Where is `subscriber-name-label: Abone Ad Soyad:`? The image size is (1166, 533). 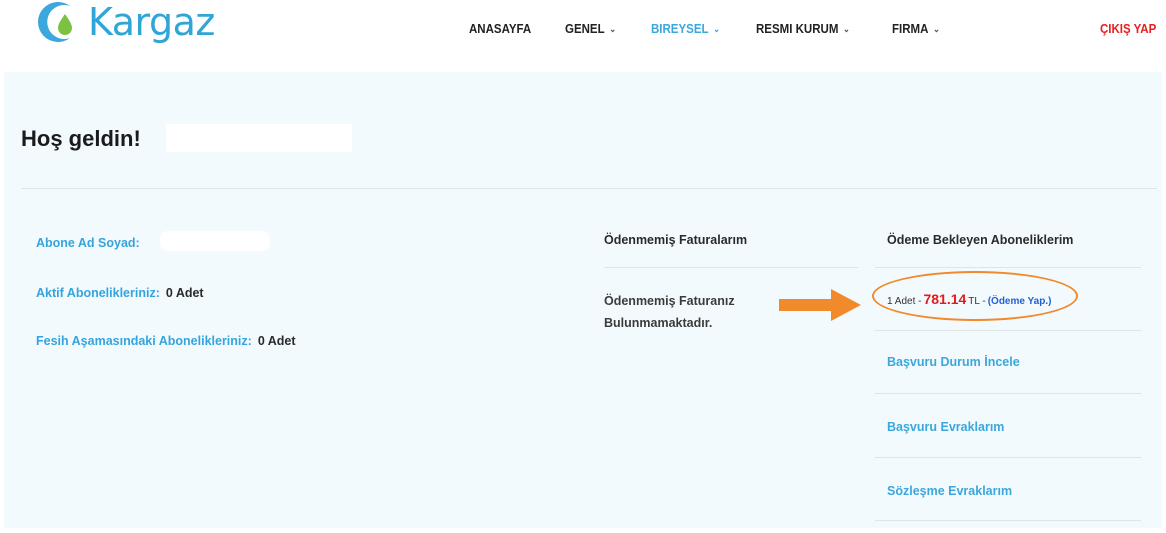 subscriber-name-label: Abone Ad Soyad: is located at coordinates (88, 243).